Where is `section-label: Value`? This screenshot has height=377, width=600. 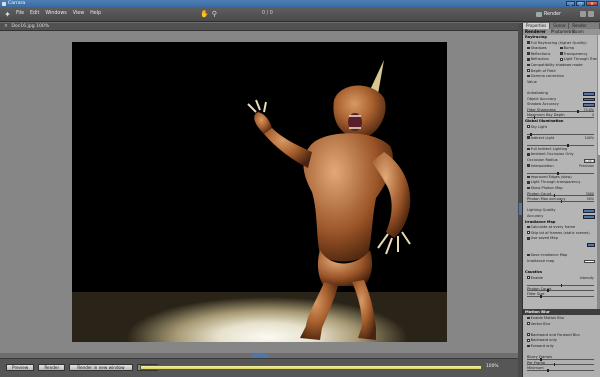 section-label: Value is located at coordinates (532, 81).